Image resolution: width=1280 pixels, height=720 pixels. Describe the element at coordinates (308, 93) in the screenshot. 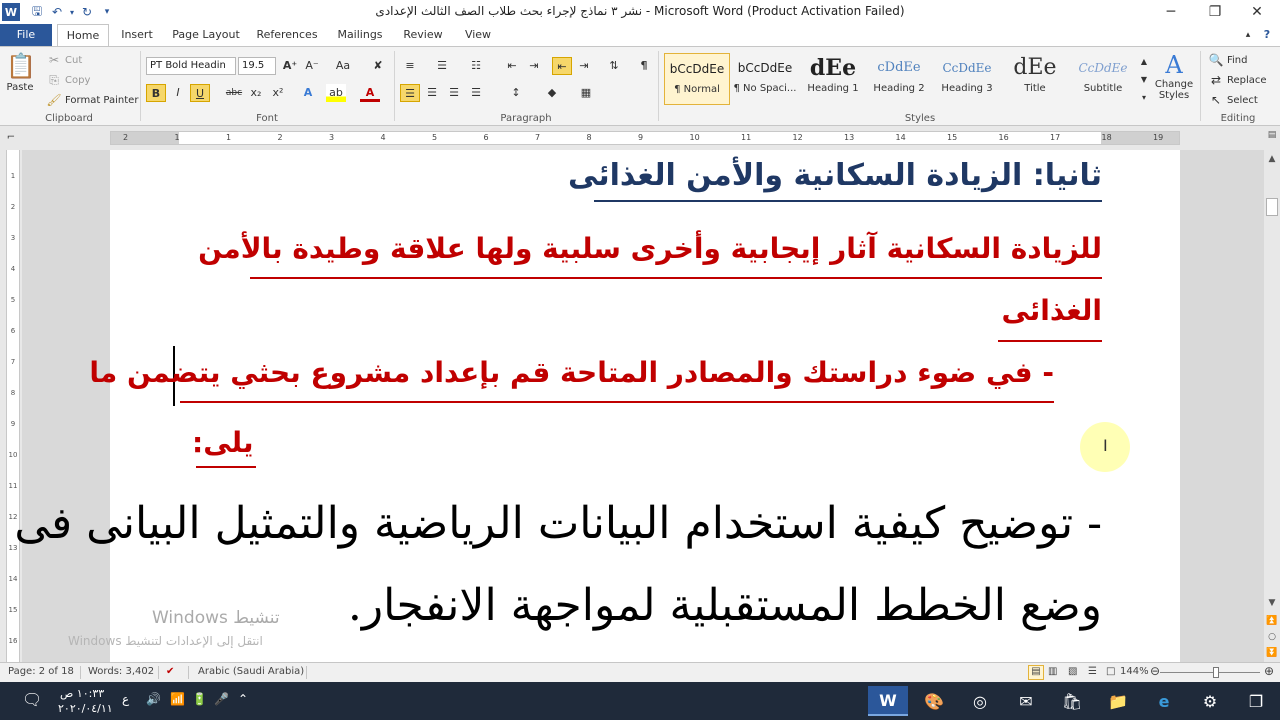

I see `text-effects-icon: A` at that location.